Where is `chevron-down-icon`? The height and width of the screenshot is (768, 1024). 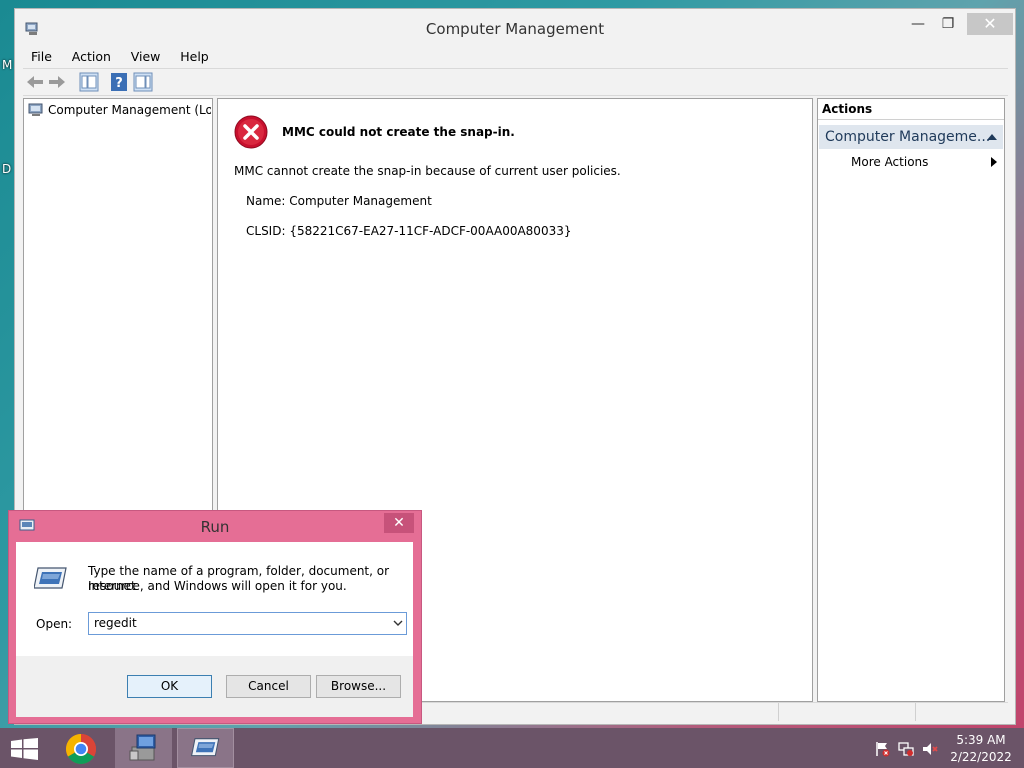 chevron-down-icon is located at coordinates (398, 623).